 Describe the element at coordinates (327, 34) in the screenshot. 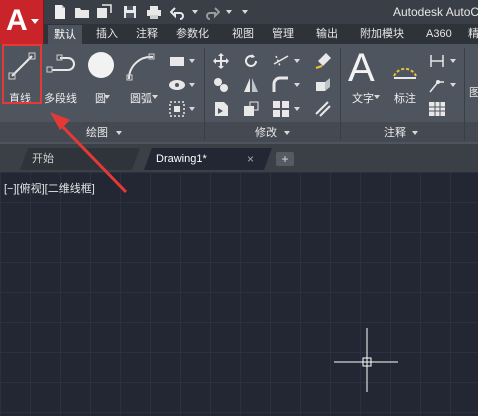

I see `tab-output: 输出` at that location.